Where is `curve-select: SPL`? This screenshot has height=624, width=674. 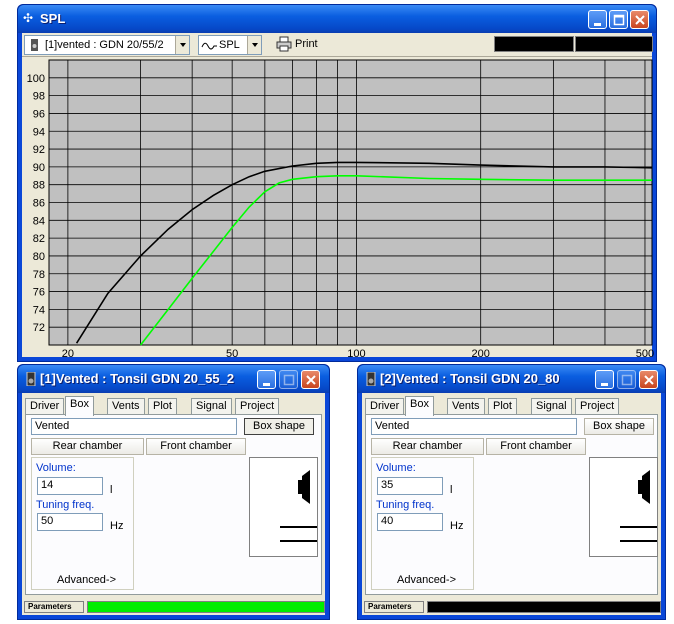 curve-select: SPL is located at coordinates (230, 45).